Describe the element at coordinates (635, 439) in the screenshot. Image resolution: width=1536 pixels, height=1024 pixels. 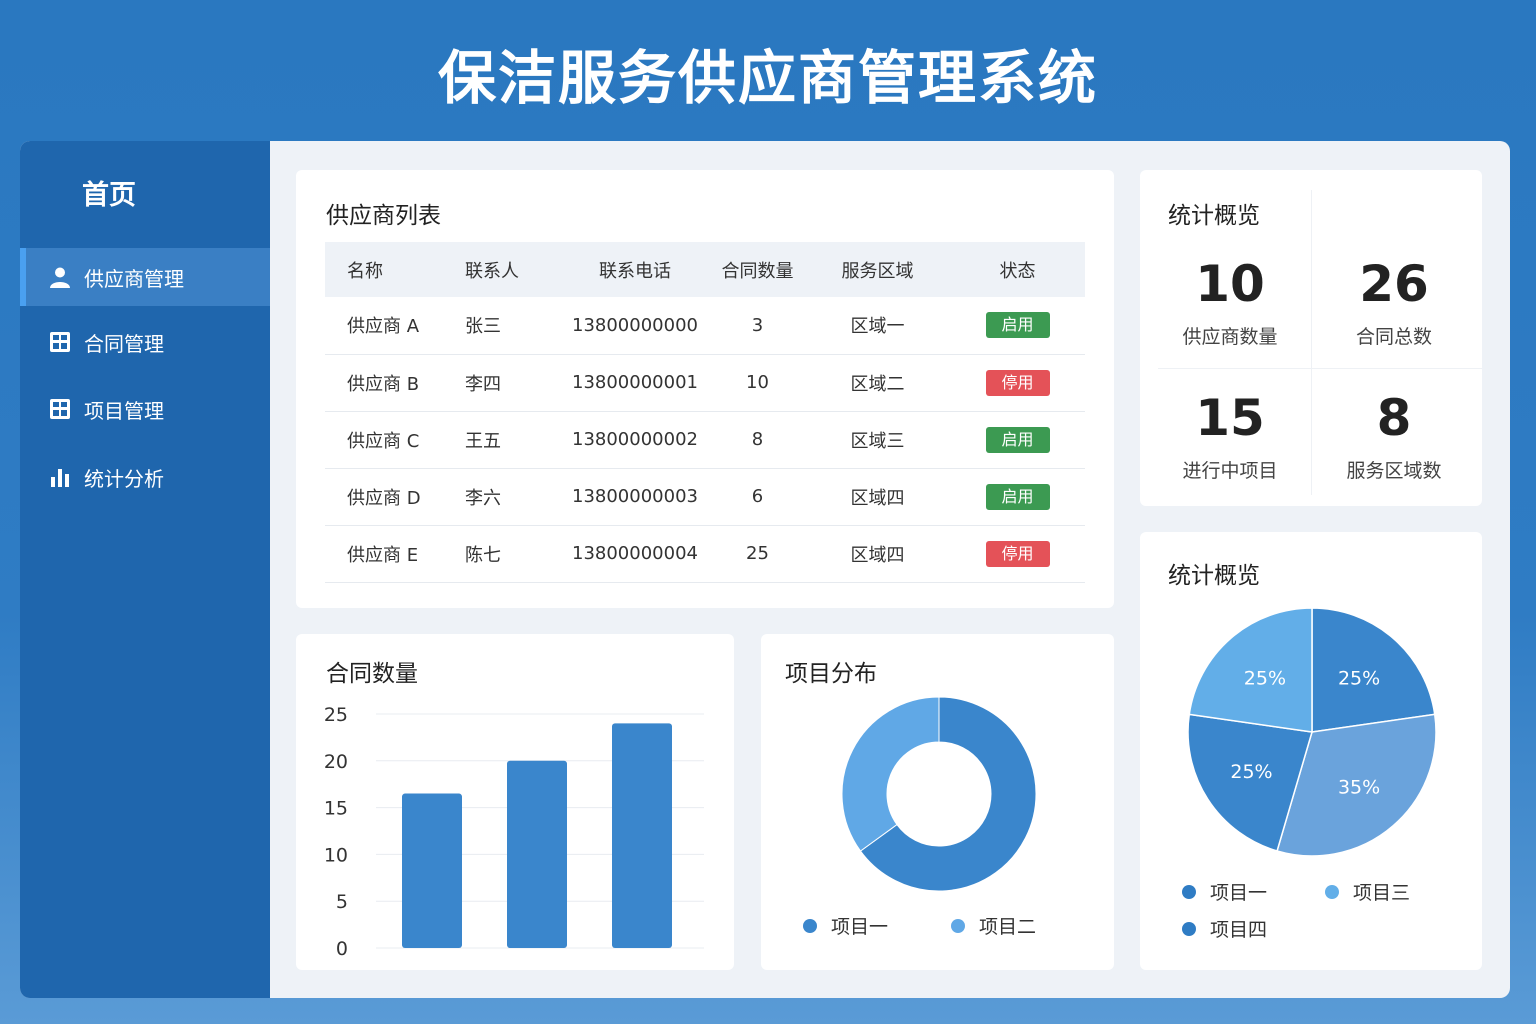
I see `cell-phone: 13800000002` at that location.